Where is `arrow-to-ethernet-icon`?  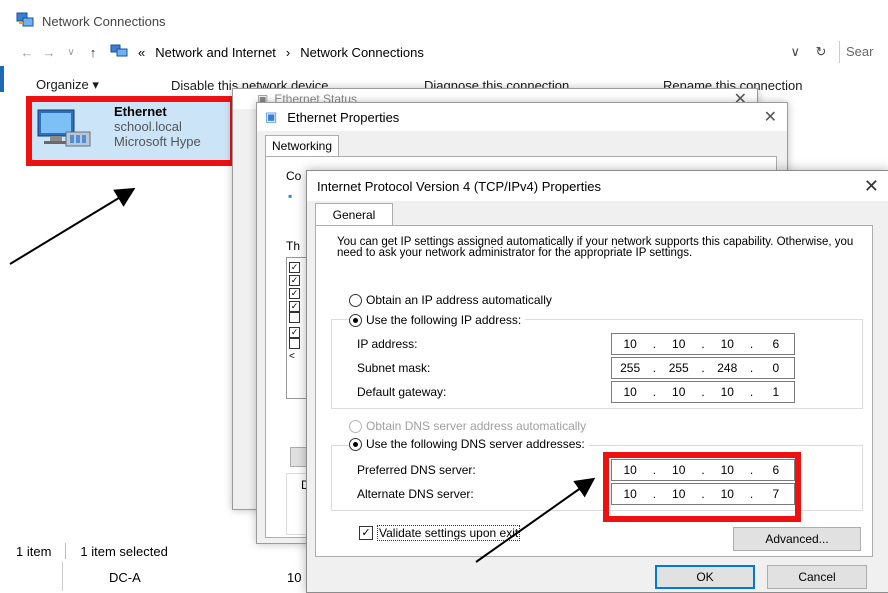 arrow-to-ethernet-icon is located at coordinates (72, 226).